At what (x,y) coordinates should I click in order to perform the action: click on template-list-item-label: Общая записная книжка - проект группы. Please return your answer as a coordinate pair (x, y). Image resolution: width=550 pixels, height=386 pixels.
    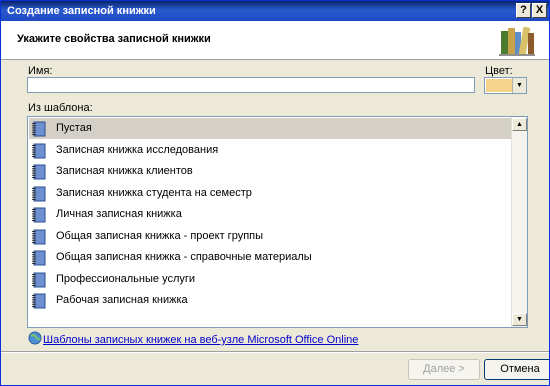
    Looking at the image, I should click on (160, 235).